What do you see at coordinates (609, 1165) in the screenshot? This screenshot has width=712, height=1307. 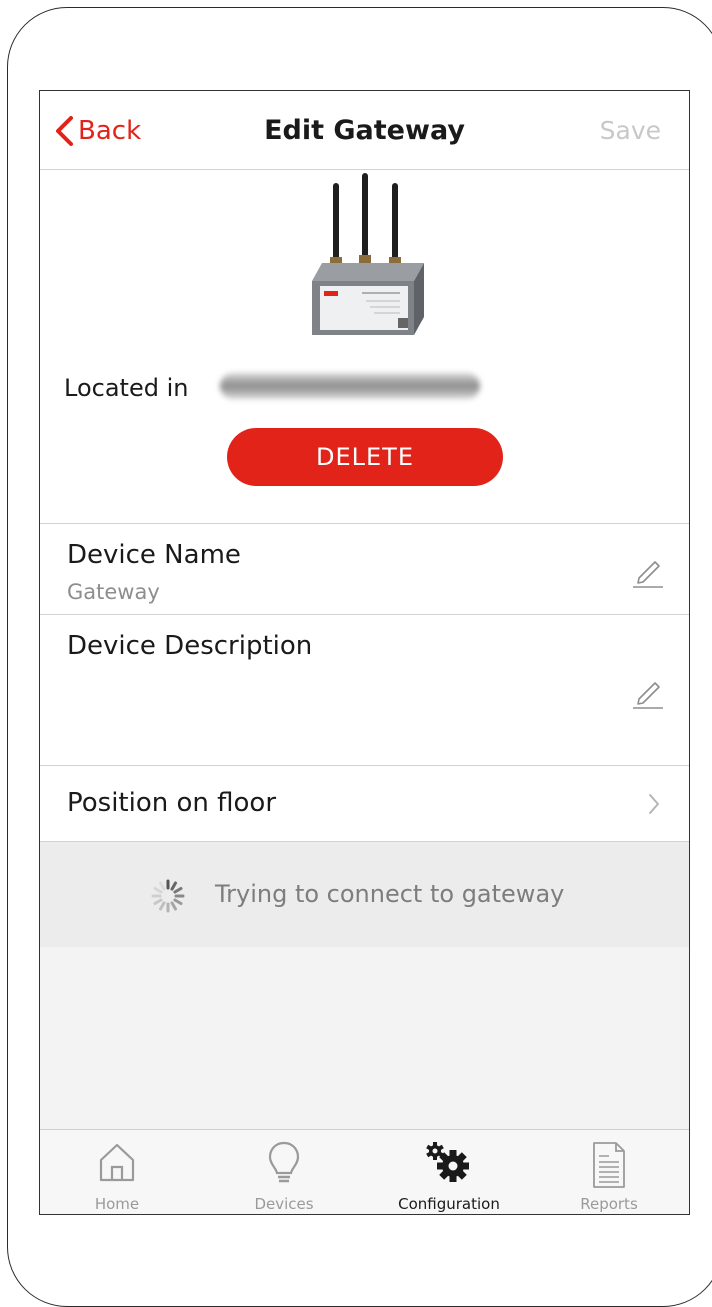 I see `document-icon` at bounding box center [609, 1165].